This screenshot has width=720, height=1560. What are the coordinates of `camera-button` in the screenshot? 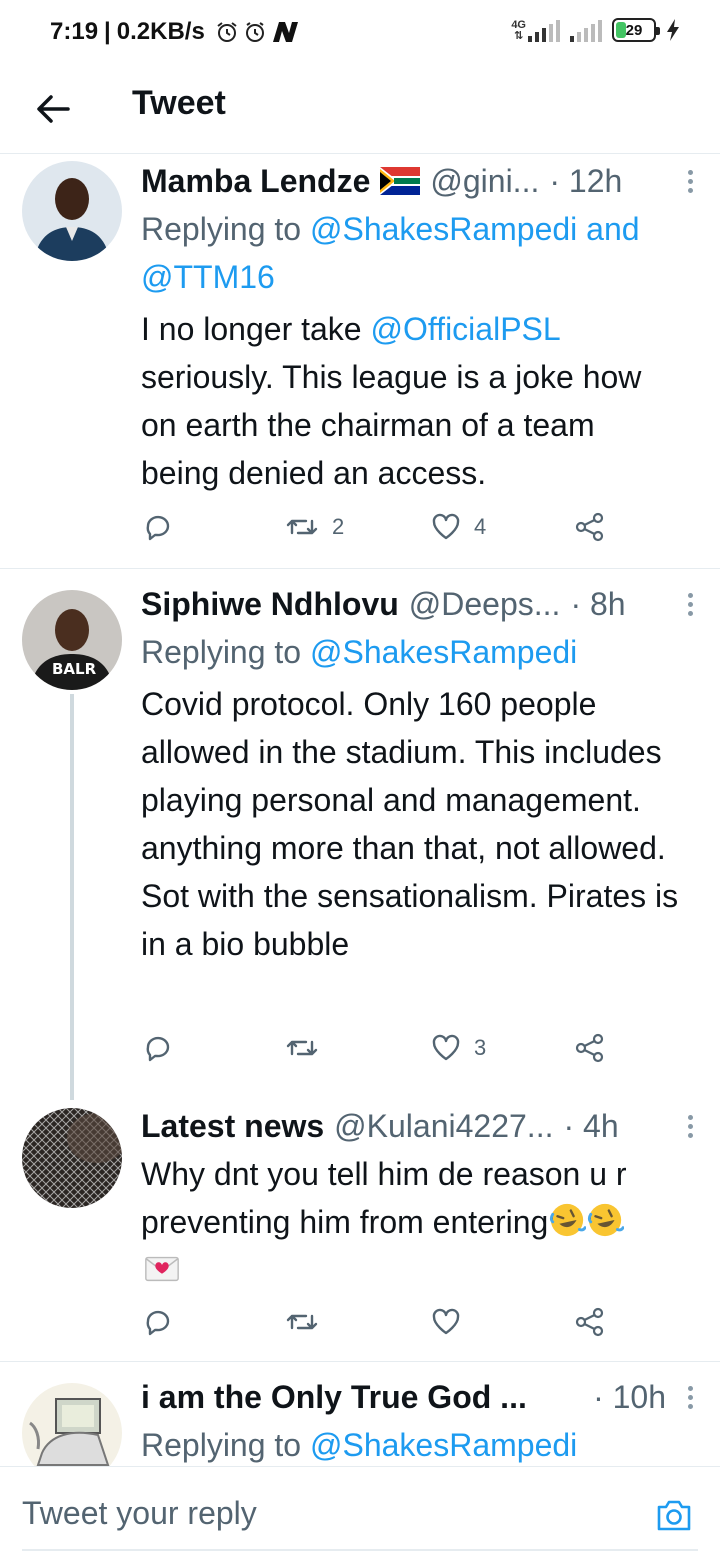 It's located at (674, 1515).